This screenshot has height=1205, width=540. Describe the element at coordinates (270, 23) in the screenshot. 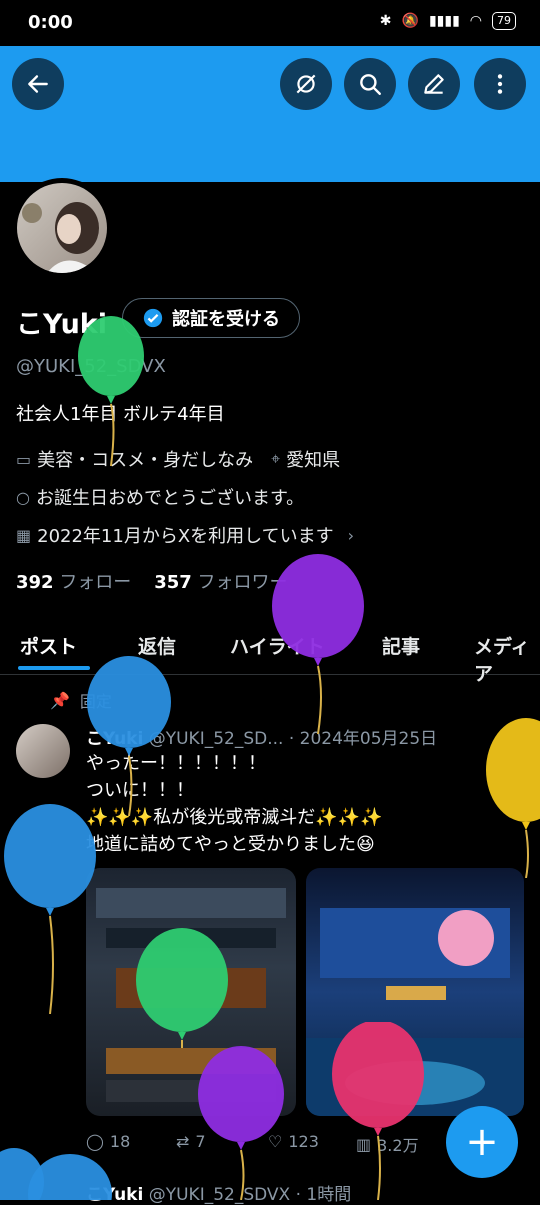

I see `status-bar: 0:00 ✱ 🔕 ▮▮▮▮ ◠ 79` at that location.